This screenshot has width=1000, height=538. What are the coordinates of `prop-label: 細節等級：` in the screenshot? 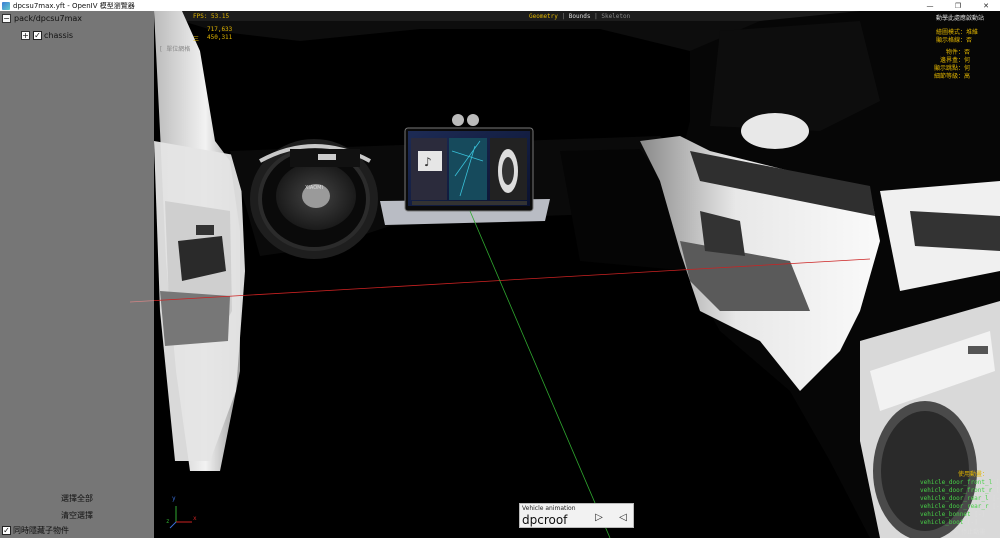 It's located at (949, 76).